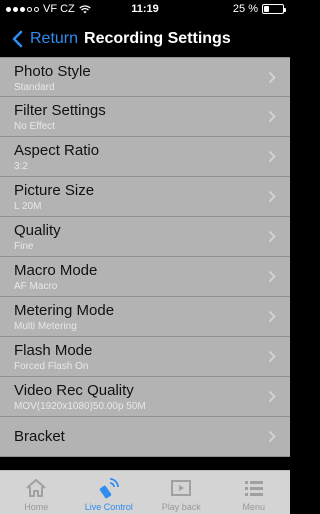 This screenshot has width=320, height=514. I want to click on setting-row-filter-settings: Filter Settings No Effect, so click(145, 117).